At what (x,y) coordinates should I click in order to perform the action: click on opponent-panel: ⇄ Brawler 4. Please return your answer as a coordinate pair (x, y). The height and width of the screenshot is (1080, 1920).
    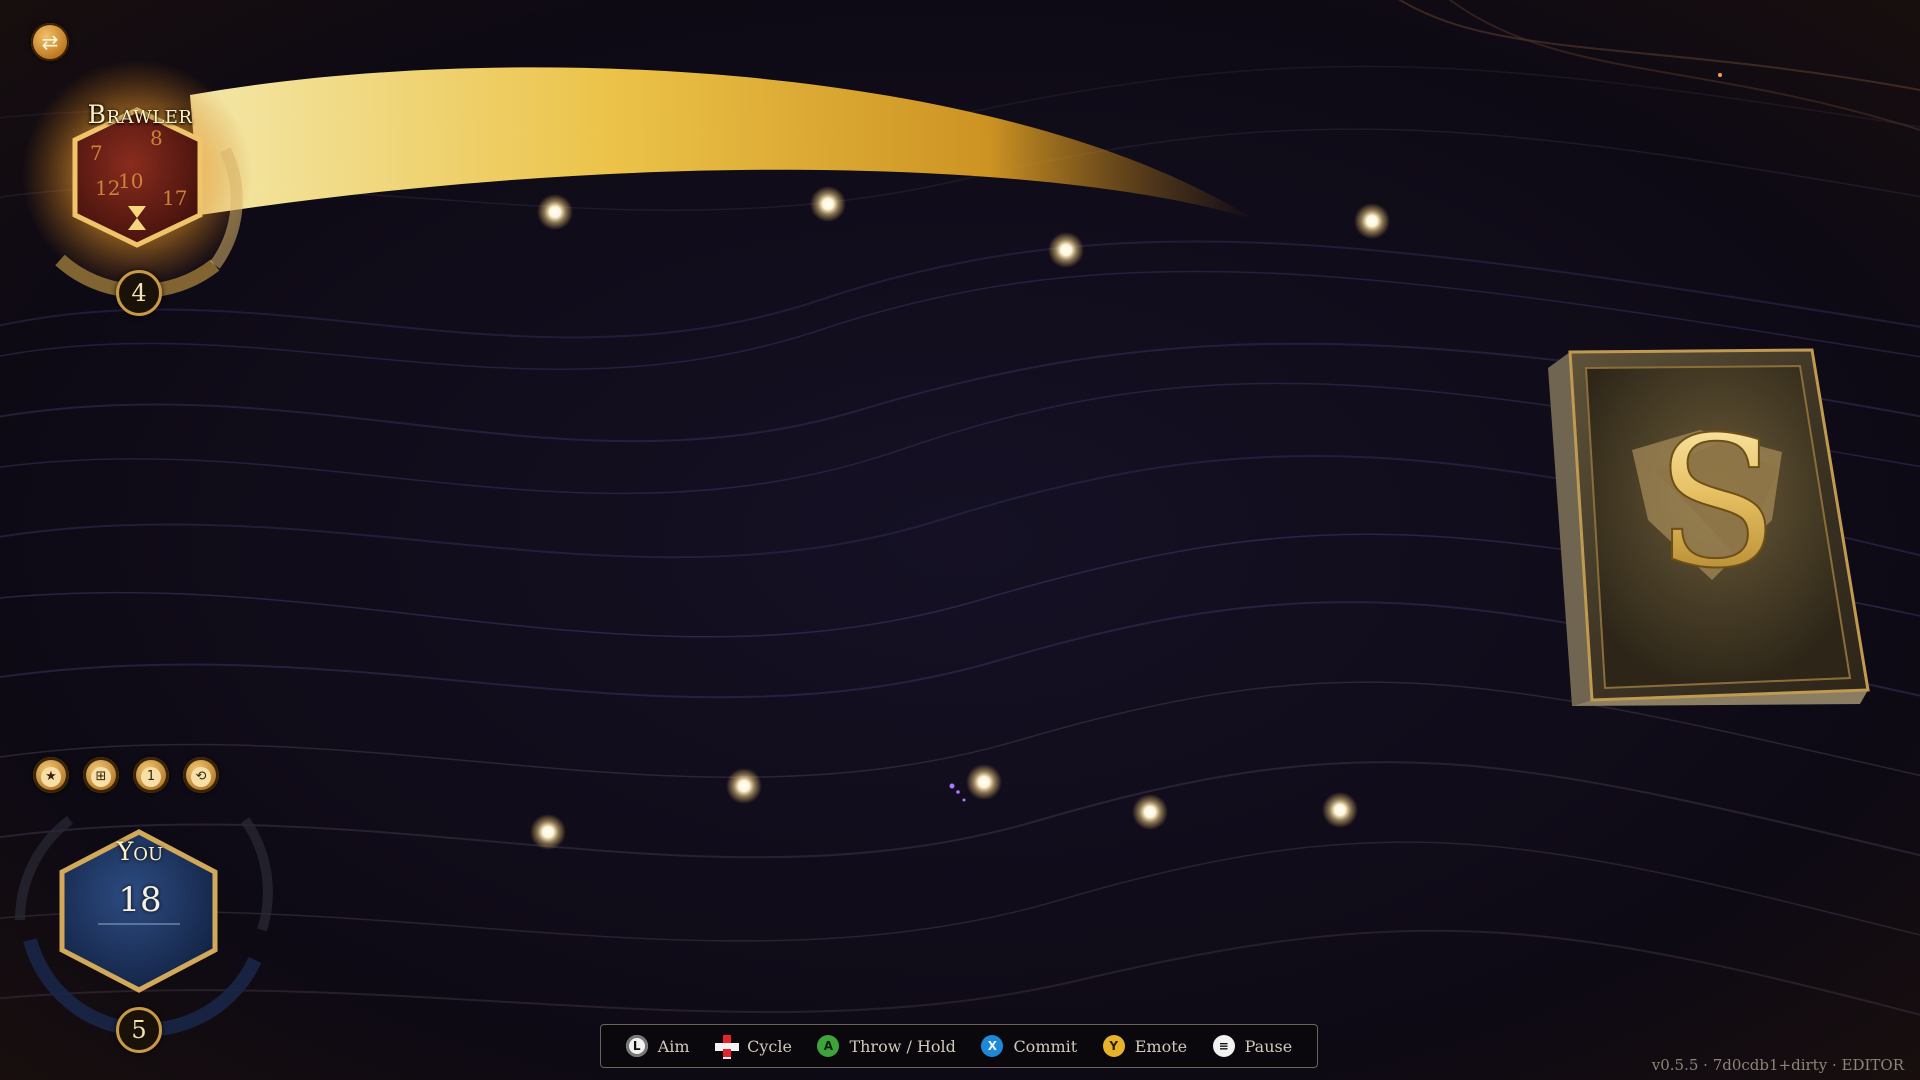
    Looking at the image, I should click on (150, 160).